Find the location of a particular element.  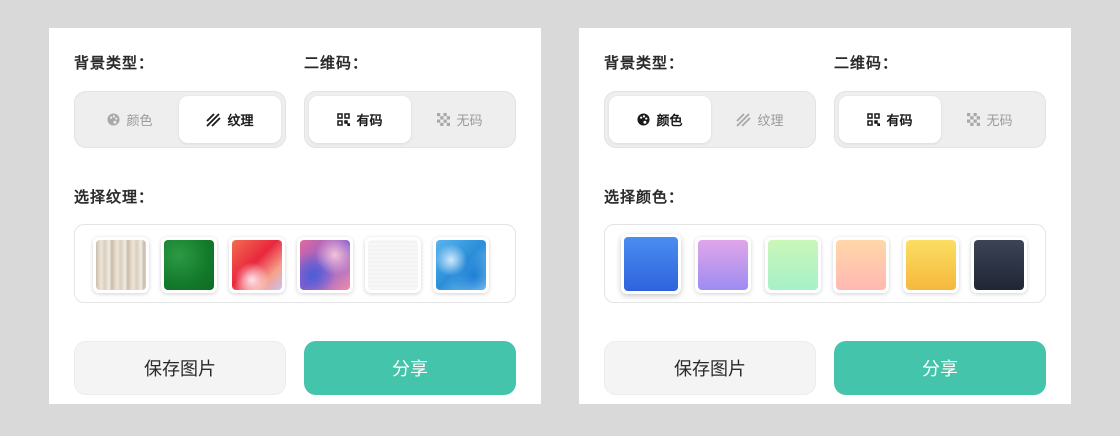

swatch-purple-gradient is located at coordinates (723, 265).